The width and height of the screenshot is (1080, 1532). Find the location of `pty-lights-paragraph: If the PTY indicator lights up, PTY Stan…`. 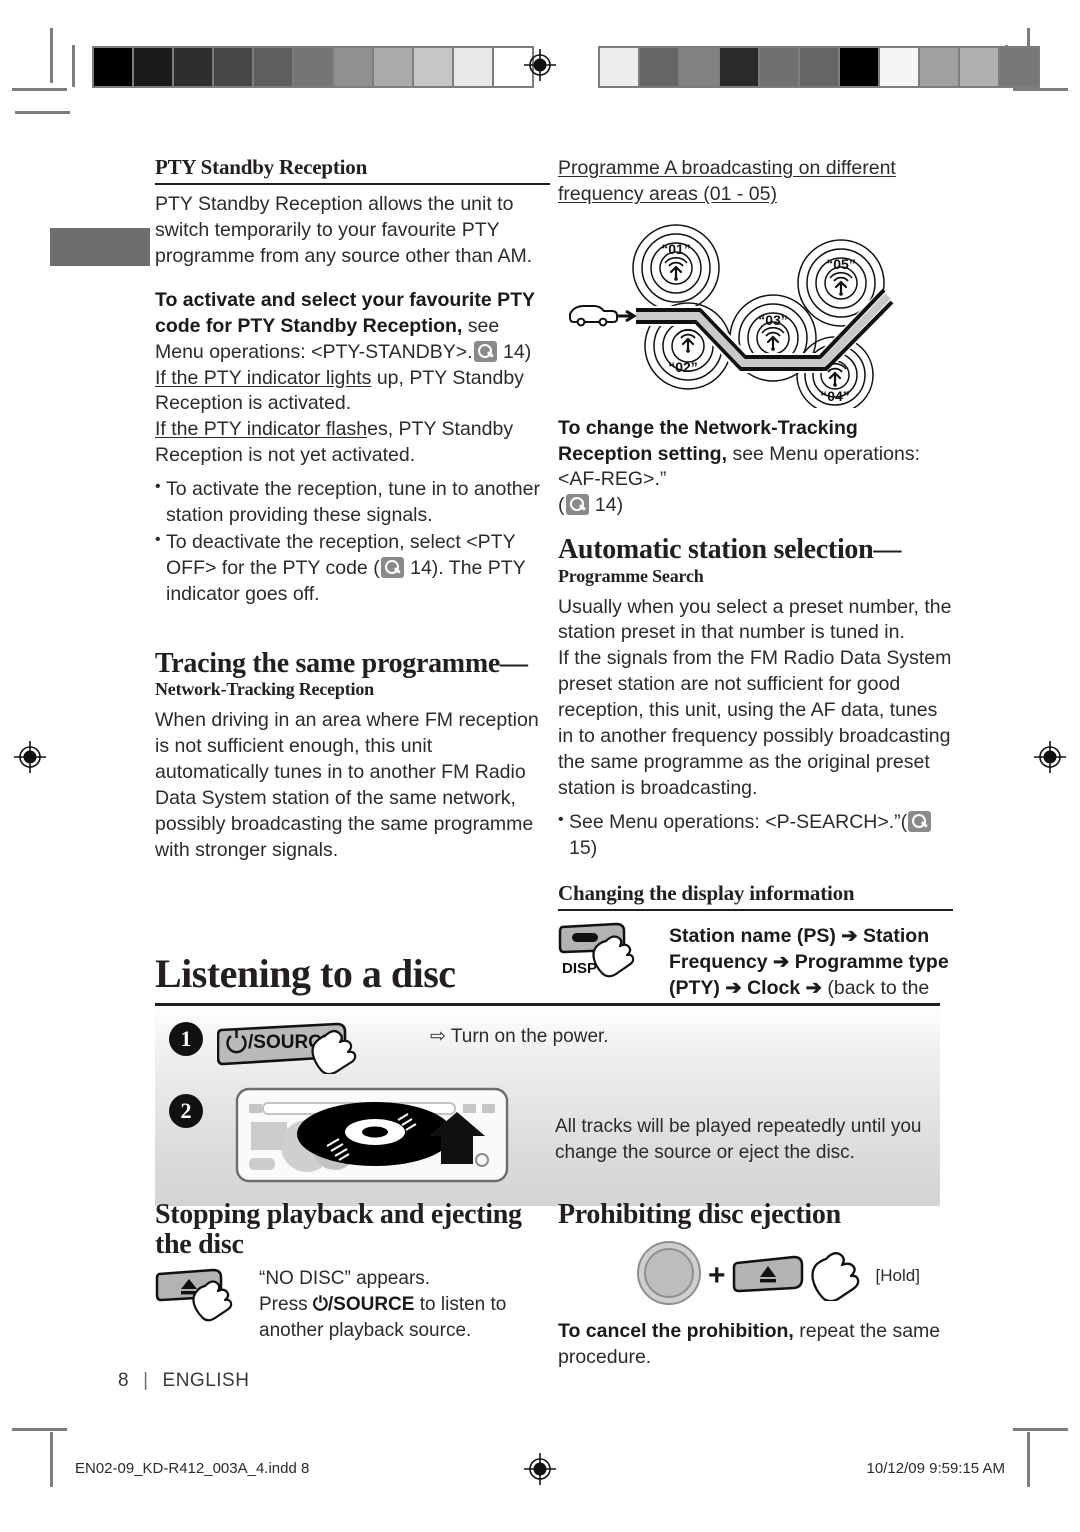

pty-lights-paragraph: If the PTY indicator lights up, PTY Stan… is located at coordinates (352, 392).